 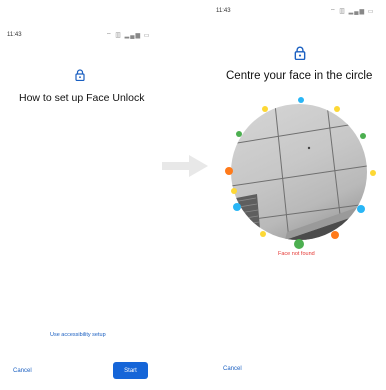 I want to click on camera-preview, so click(x=299, y=172).